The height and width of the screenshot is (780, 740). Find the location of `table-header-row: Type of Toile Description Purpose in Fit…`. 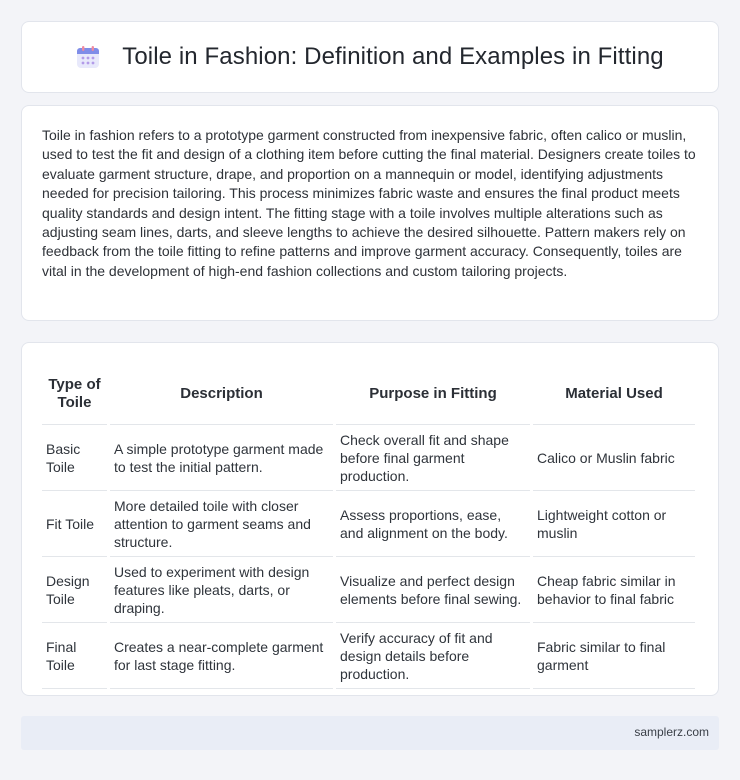

table-header-row: Type of Toile Description Purpose in Fit… is located at coordinates (368, 394).